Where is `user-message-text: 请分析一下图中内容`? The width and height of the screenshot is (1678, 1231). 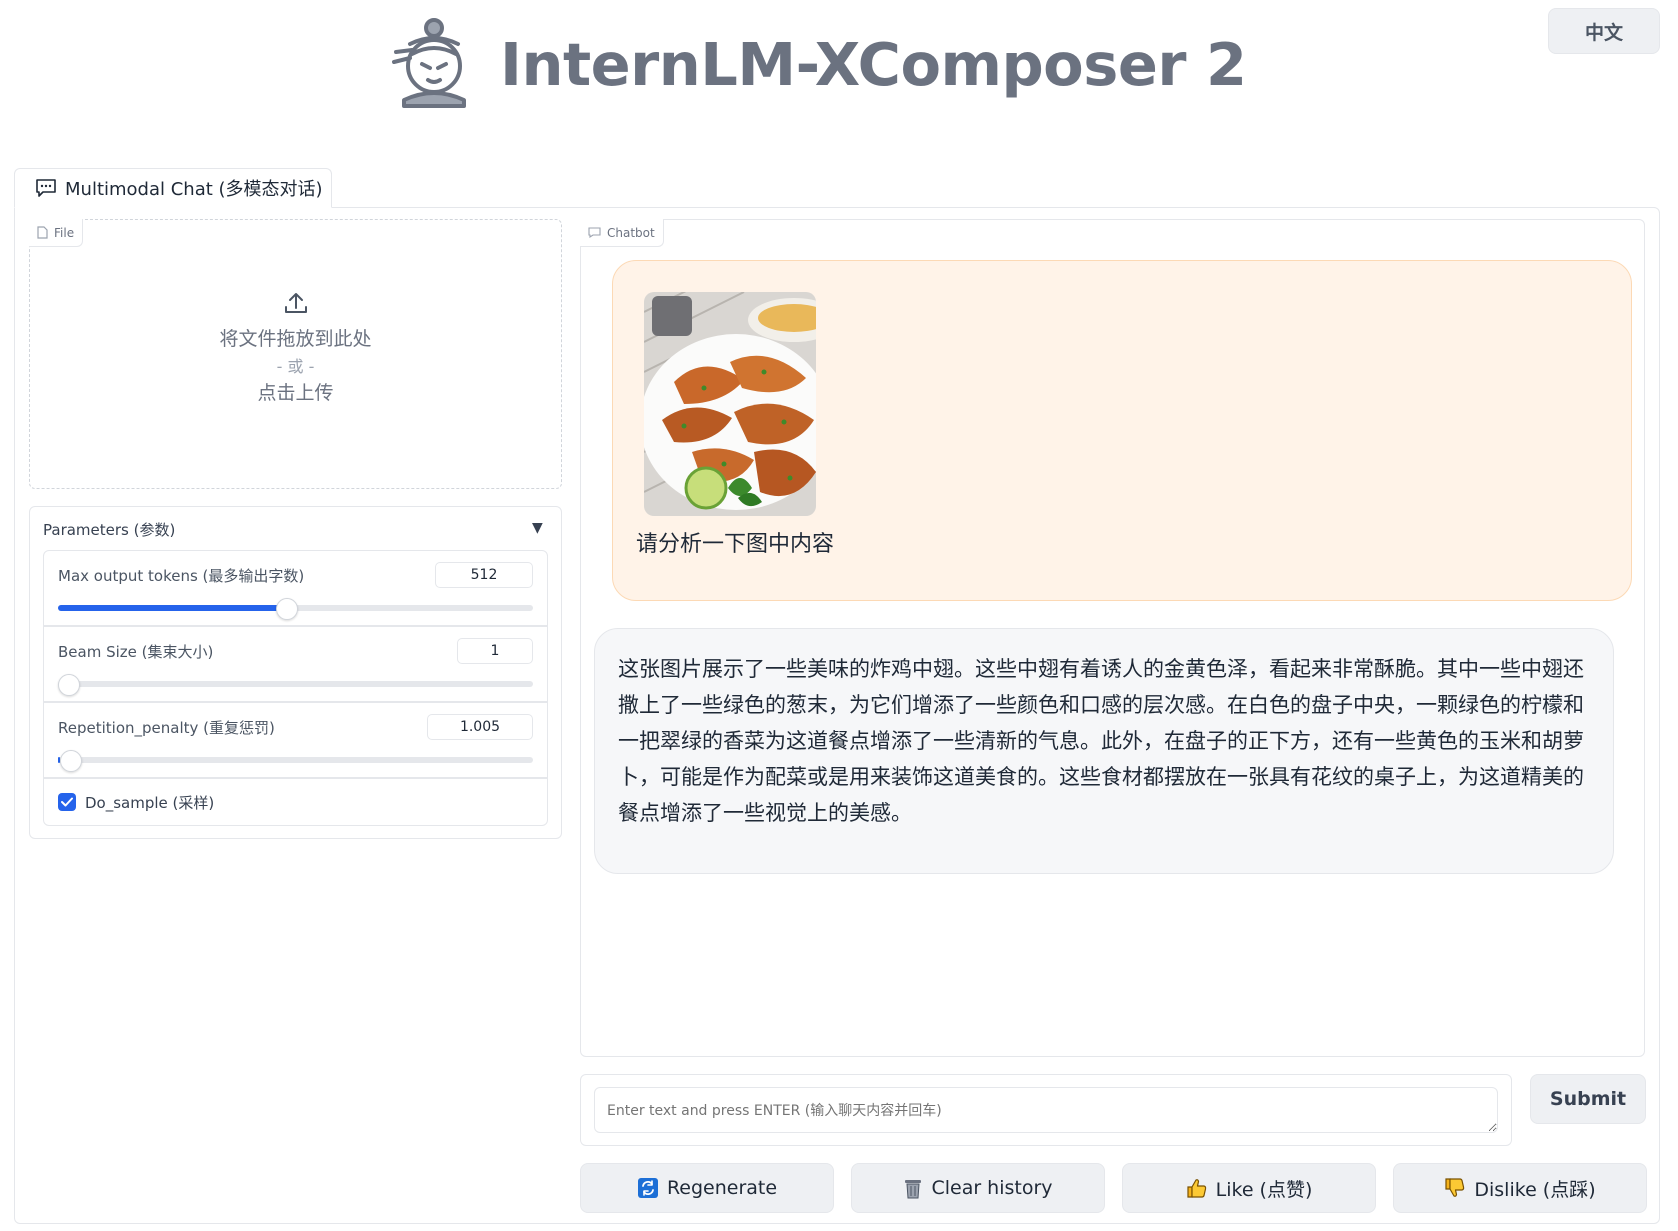 user-message-text: 请分析一下图中内容 is located at coordinates (735, 544).